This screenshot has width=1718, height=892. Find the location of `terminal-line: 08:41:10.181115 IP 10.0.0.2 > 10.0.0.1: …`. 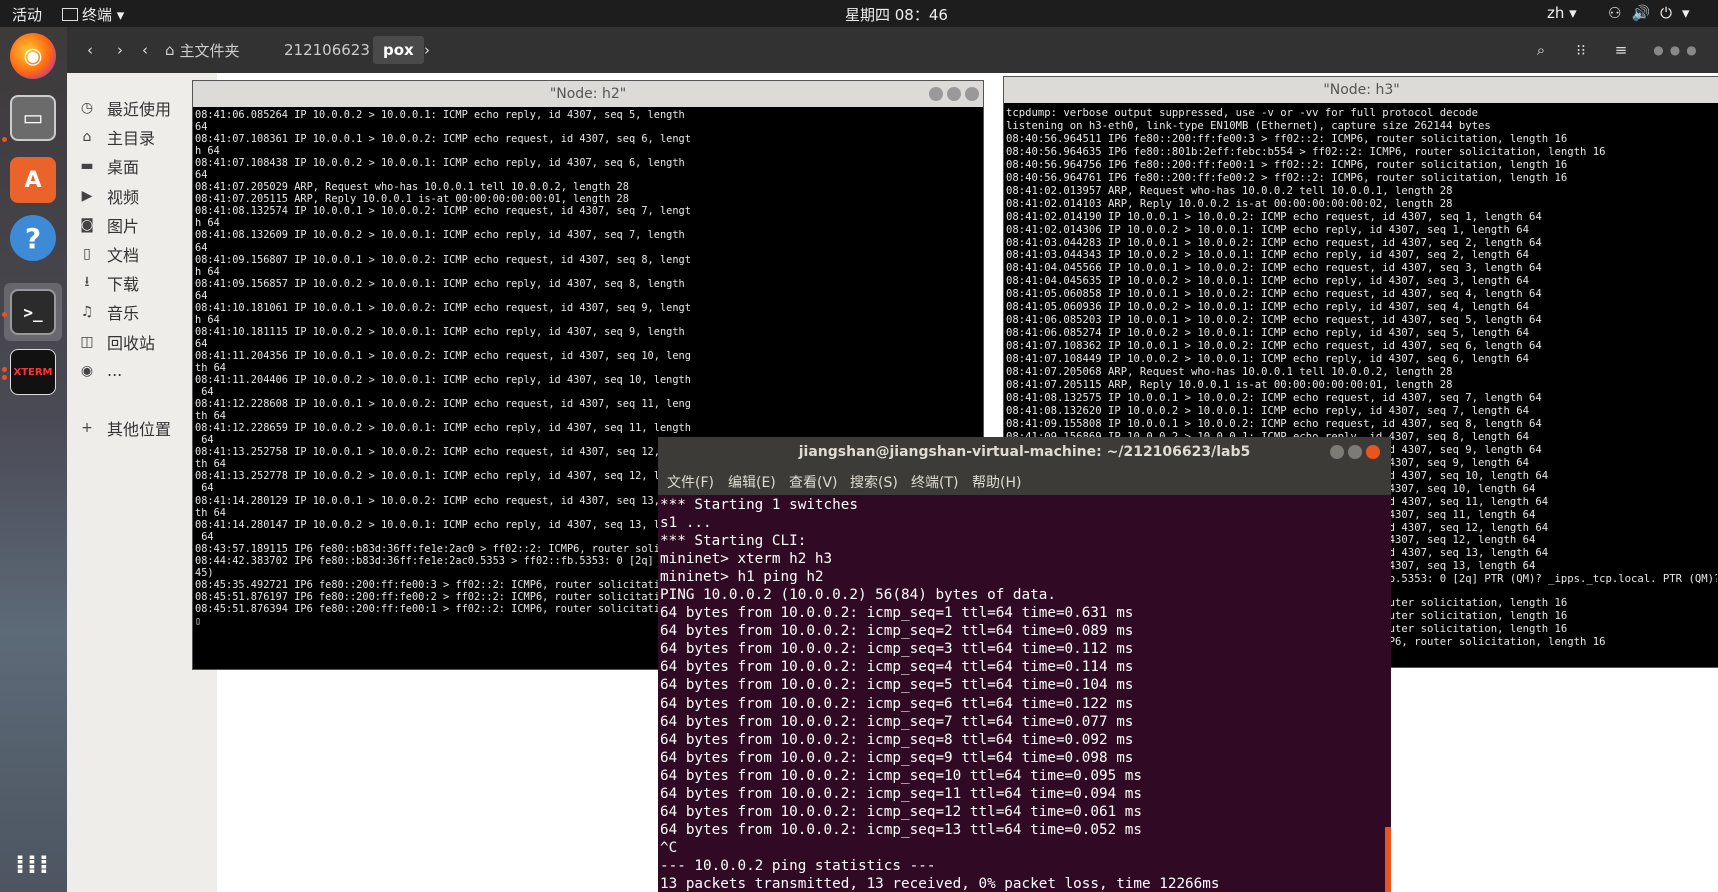

terminal-line: 08:41:10.181115 IP 10.0.0.2 > 10.0.0.1: … is located at coordinates (440, 331).